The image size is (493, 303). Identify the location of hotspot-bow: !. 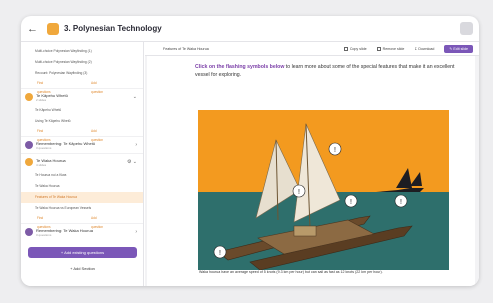
(220, 252).